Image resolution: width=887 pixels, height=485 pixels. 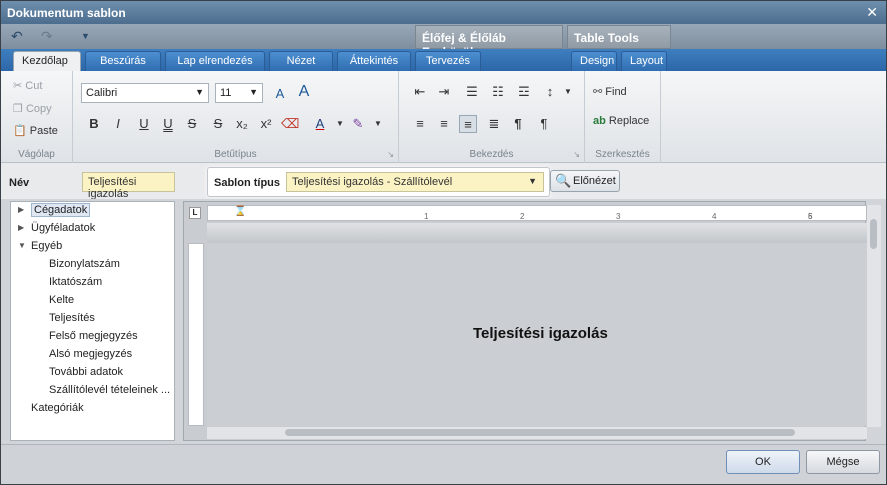 I want to click on paragraph-group-label: Bekezdés, so click(x=491, y=154).